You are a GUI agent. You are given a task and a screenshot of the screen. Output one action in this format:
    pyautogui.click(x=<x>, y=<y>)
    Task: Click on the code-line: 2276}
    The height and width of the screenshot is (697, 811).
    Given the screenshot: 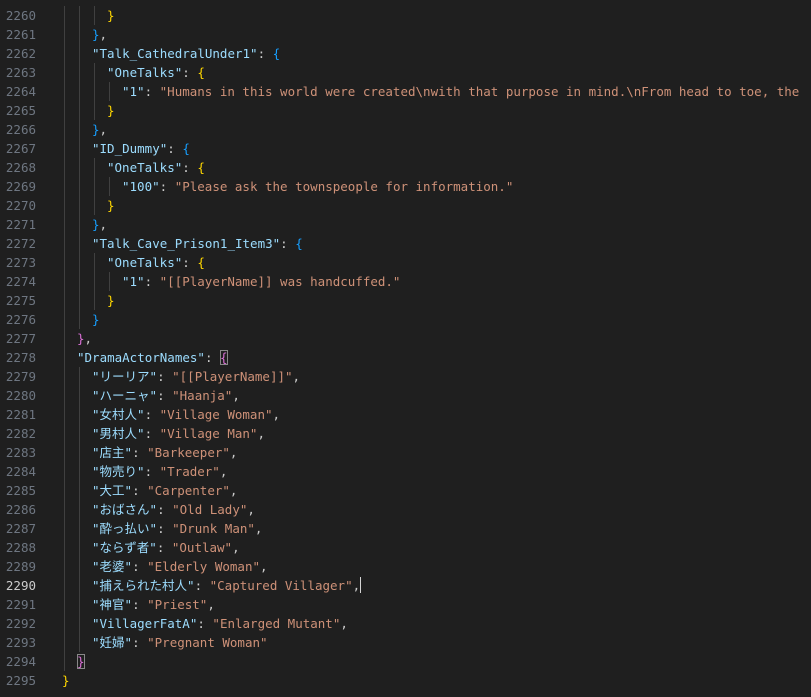 What is the action you would take?
    pyautogui.click(x=405, y=319)
    